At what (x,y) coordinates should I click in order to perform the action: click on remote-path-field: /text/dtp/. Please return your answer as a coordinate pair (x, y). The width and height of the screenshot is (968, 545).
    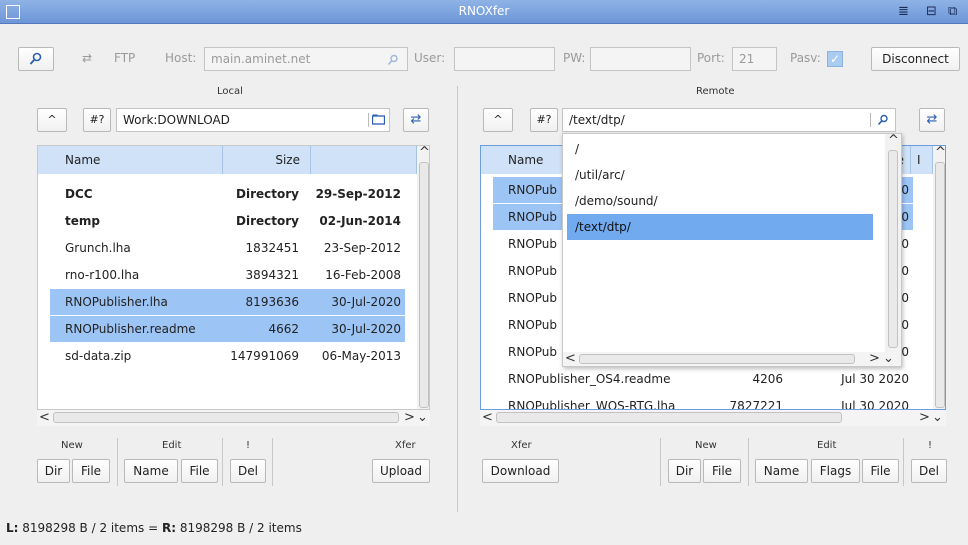
    Looking at the image, I should click on (729, 120).